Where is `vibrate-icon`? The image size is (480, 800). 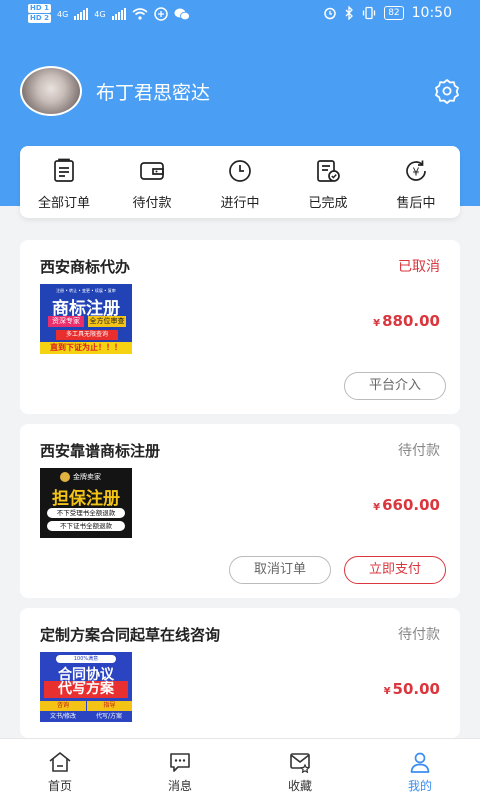 vibrate-icon is located at coordinates (369, 13).